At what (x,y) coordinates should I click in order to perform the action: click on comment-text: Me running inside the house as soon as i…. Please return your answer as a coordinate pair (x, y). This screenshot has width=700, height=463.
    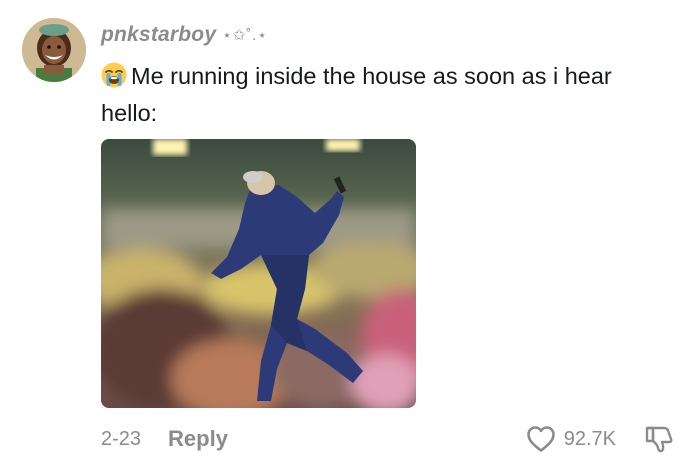
    Looking at the image, I should click on (381, 95).